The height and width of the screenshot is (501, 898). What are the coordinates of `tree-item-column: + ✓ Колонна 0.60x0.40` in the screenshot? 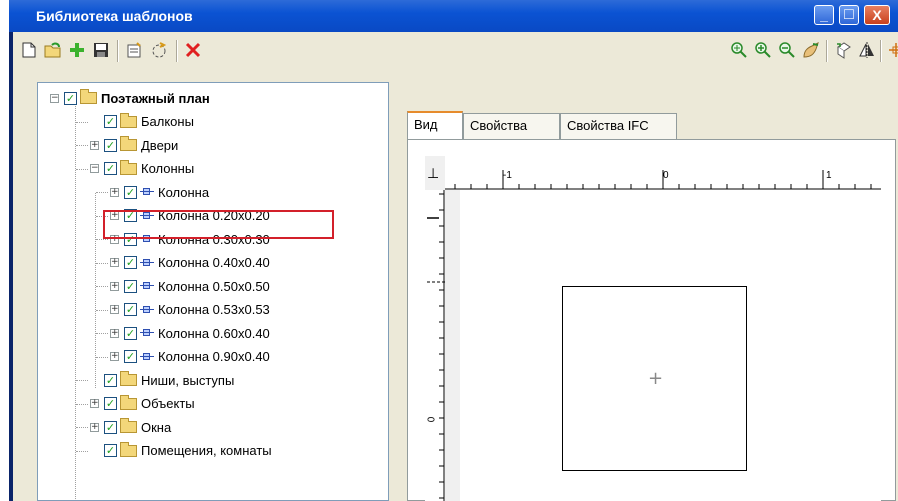 It's located at (190, 333).